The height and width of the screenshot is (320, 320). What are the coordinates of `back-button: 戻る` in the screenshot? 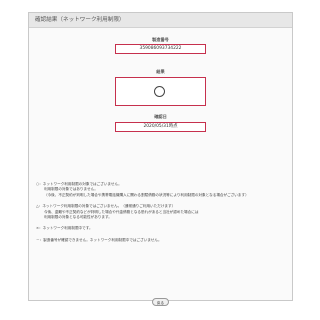 It's located at (160, 302).